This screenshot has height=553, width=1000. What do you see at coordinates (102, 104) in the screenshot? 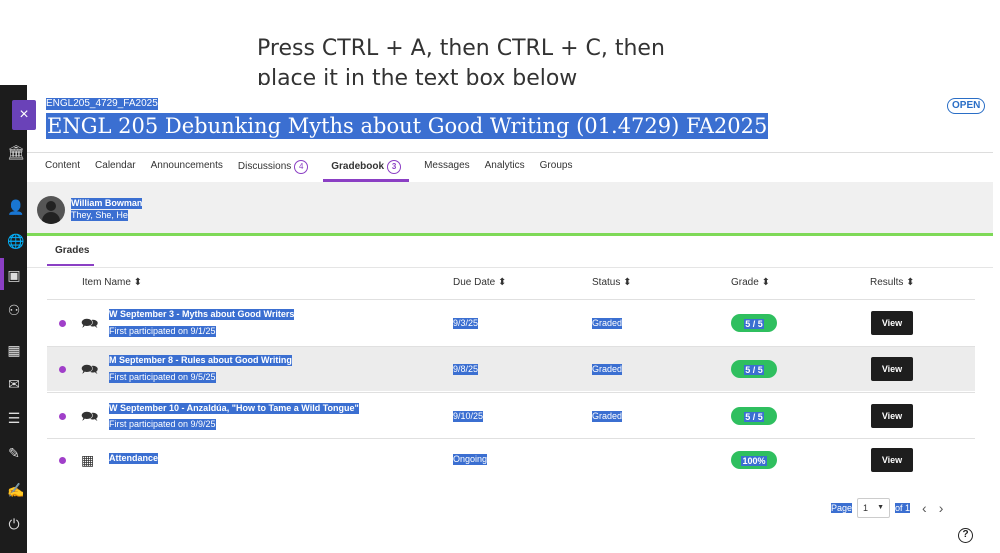
I see `course-code: ENGL205_4729_FA2025` at bounding box center [102, 104].